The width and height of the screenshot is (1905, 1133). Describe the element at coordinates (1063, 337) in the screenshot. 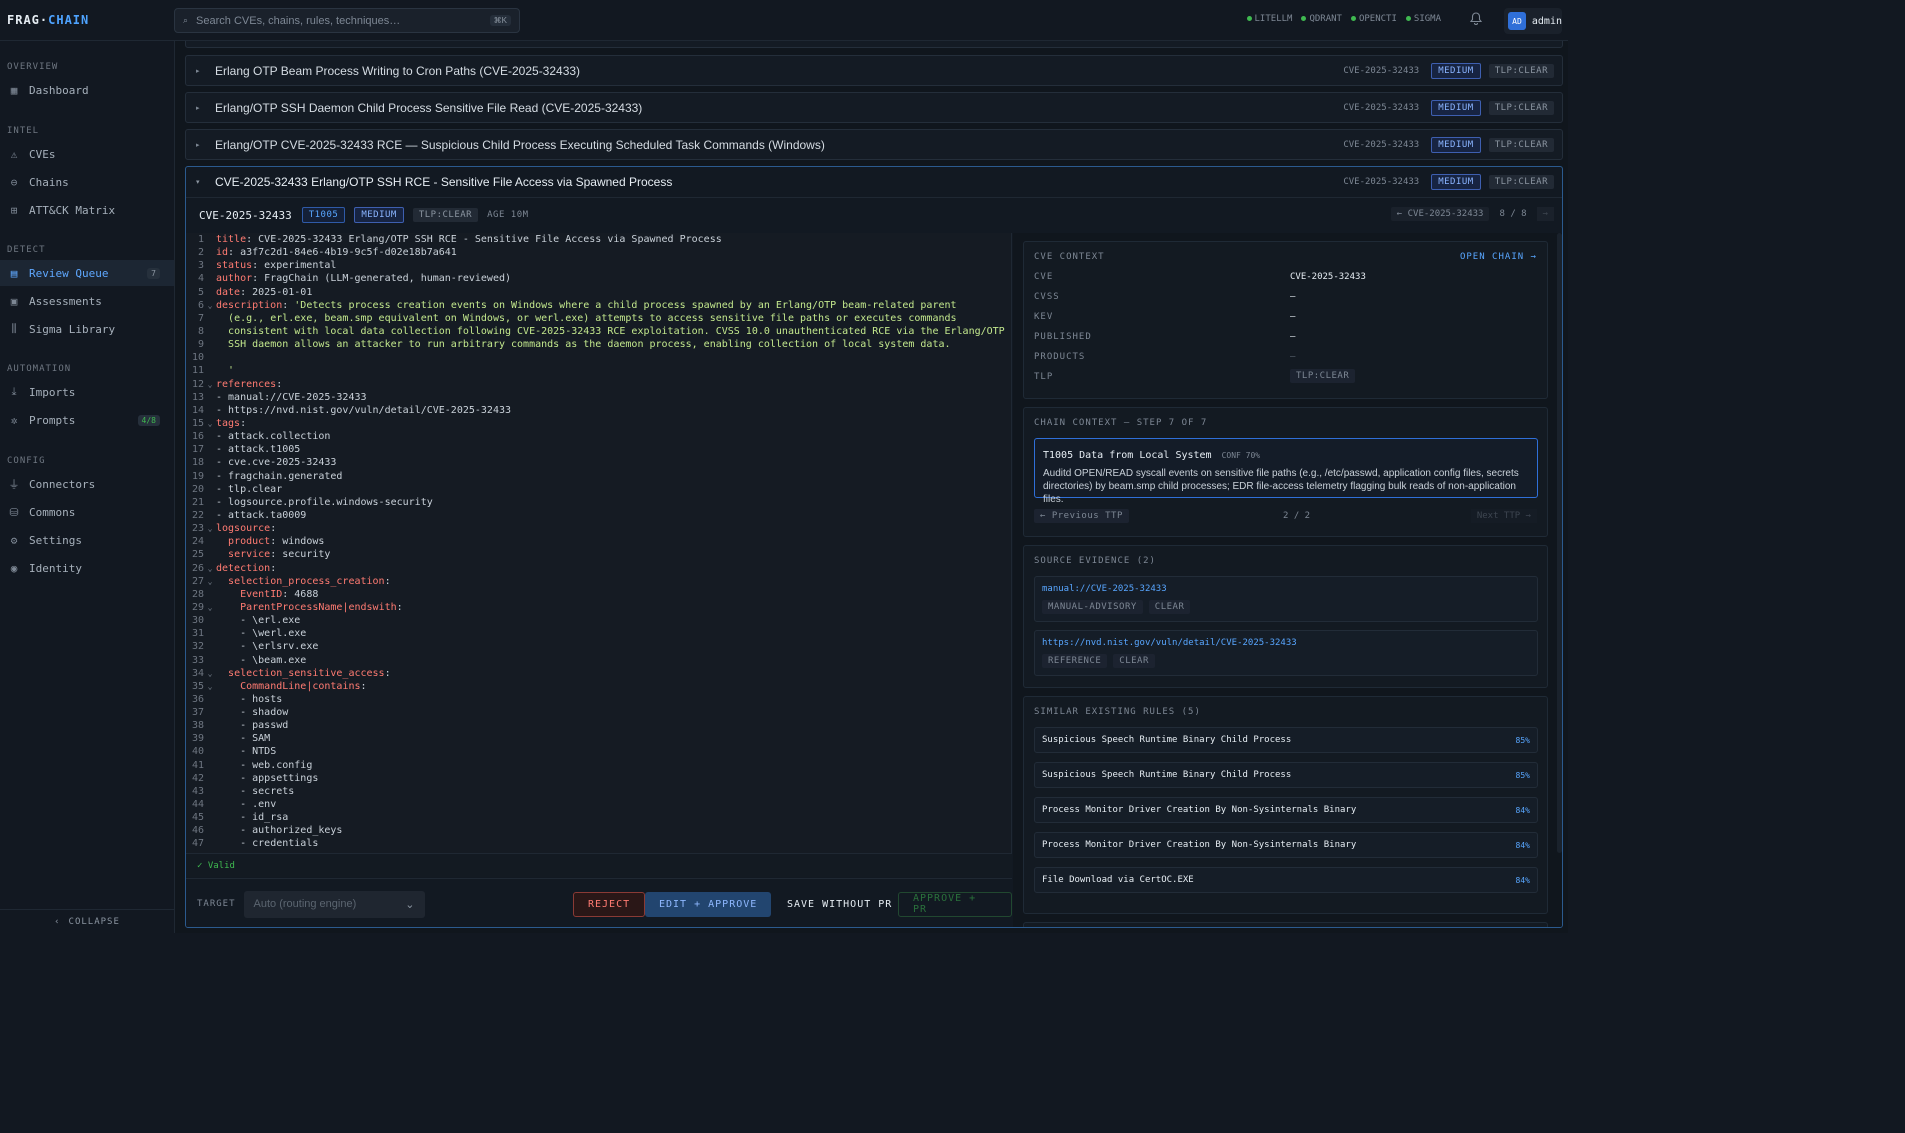

I see `field-label: PUBLISHED` at that location.